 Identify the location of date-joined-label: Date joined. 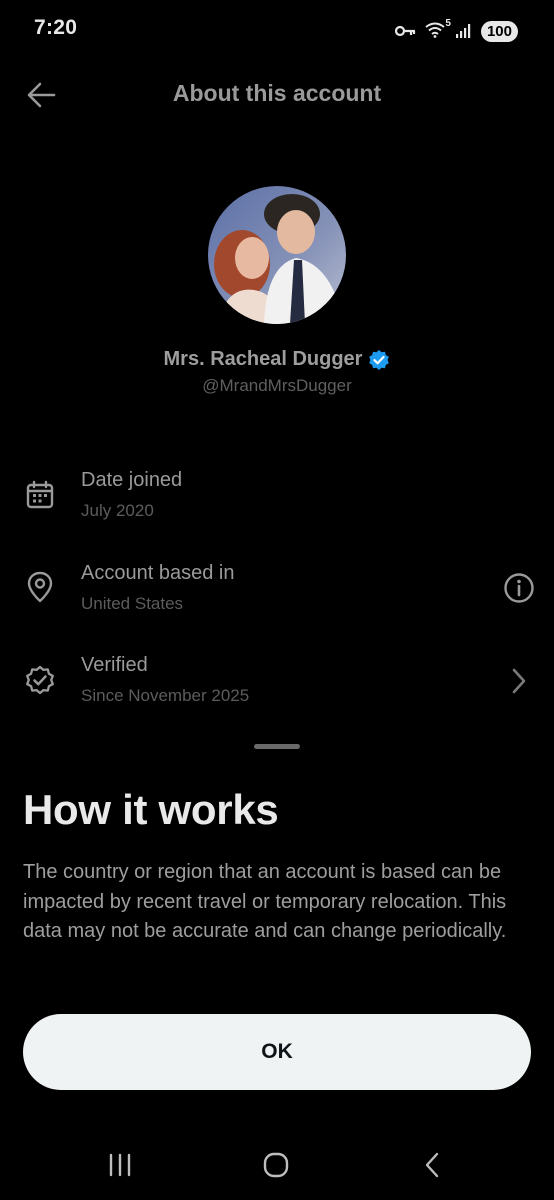
(132, 480).